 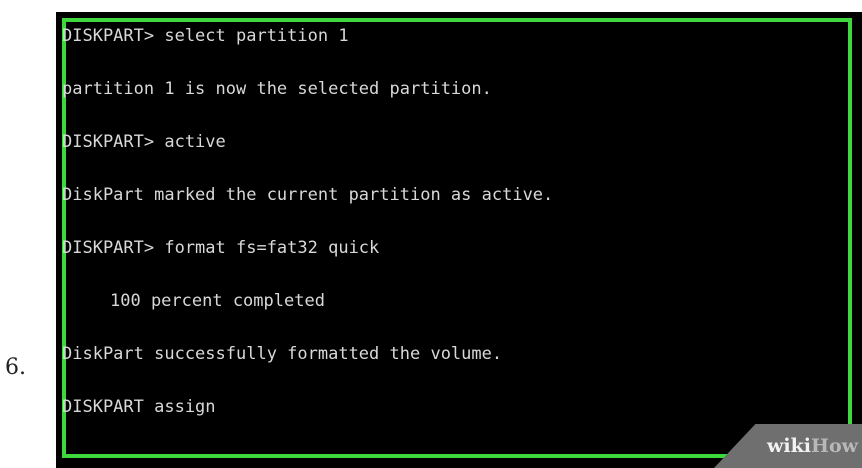 I want to click on console-line-format-command: DISKPART> format fs=fat32 quick, so click(x=221, y=248).